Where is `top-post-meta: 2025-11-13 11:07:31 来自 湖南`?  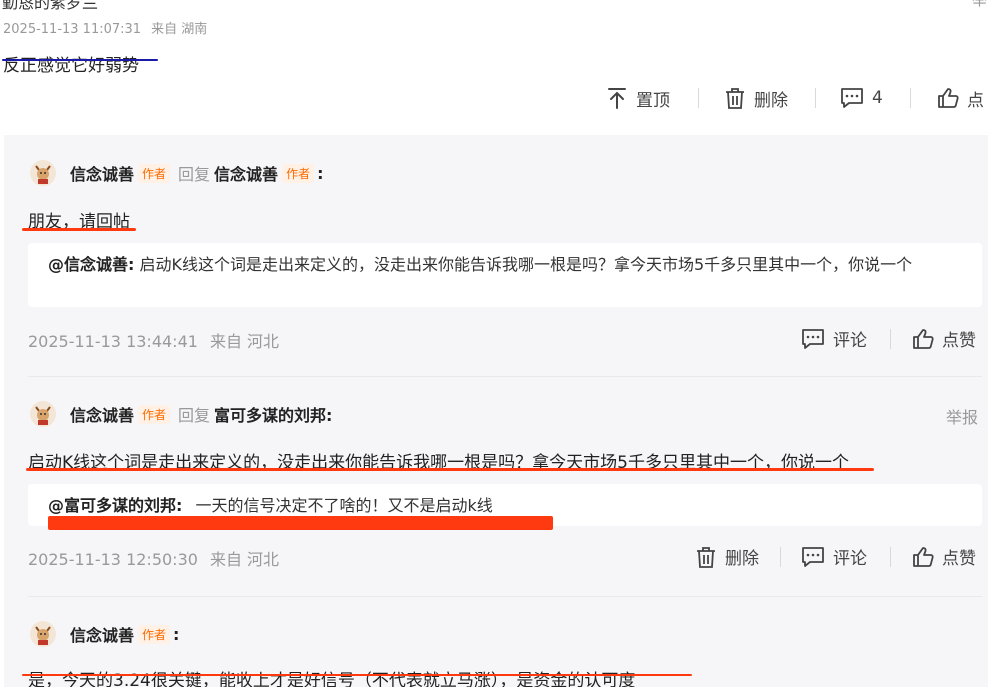
top-post-meta: 2025-11-13 11:07:31 来自 湖南 is located at coordinates (105, 27).